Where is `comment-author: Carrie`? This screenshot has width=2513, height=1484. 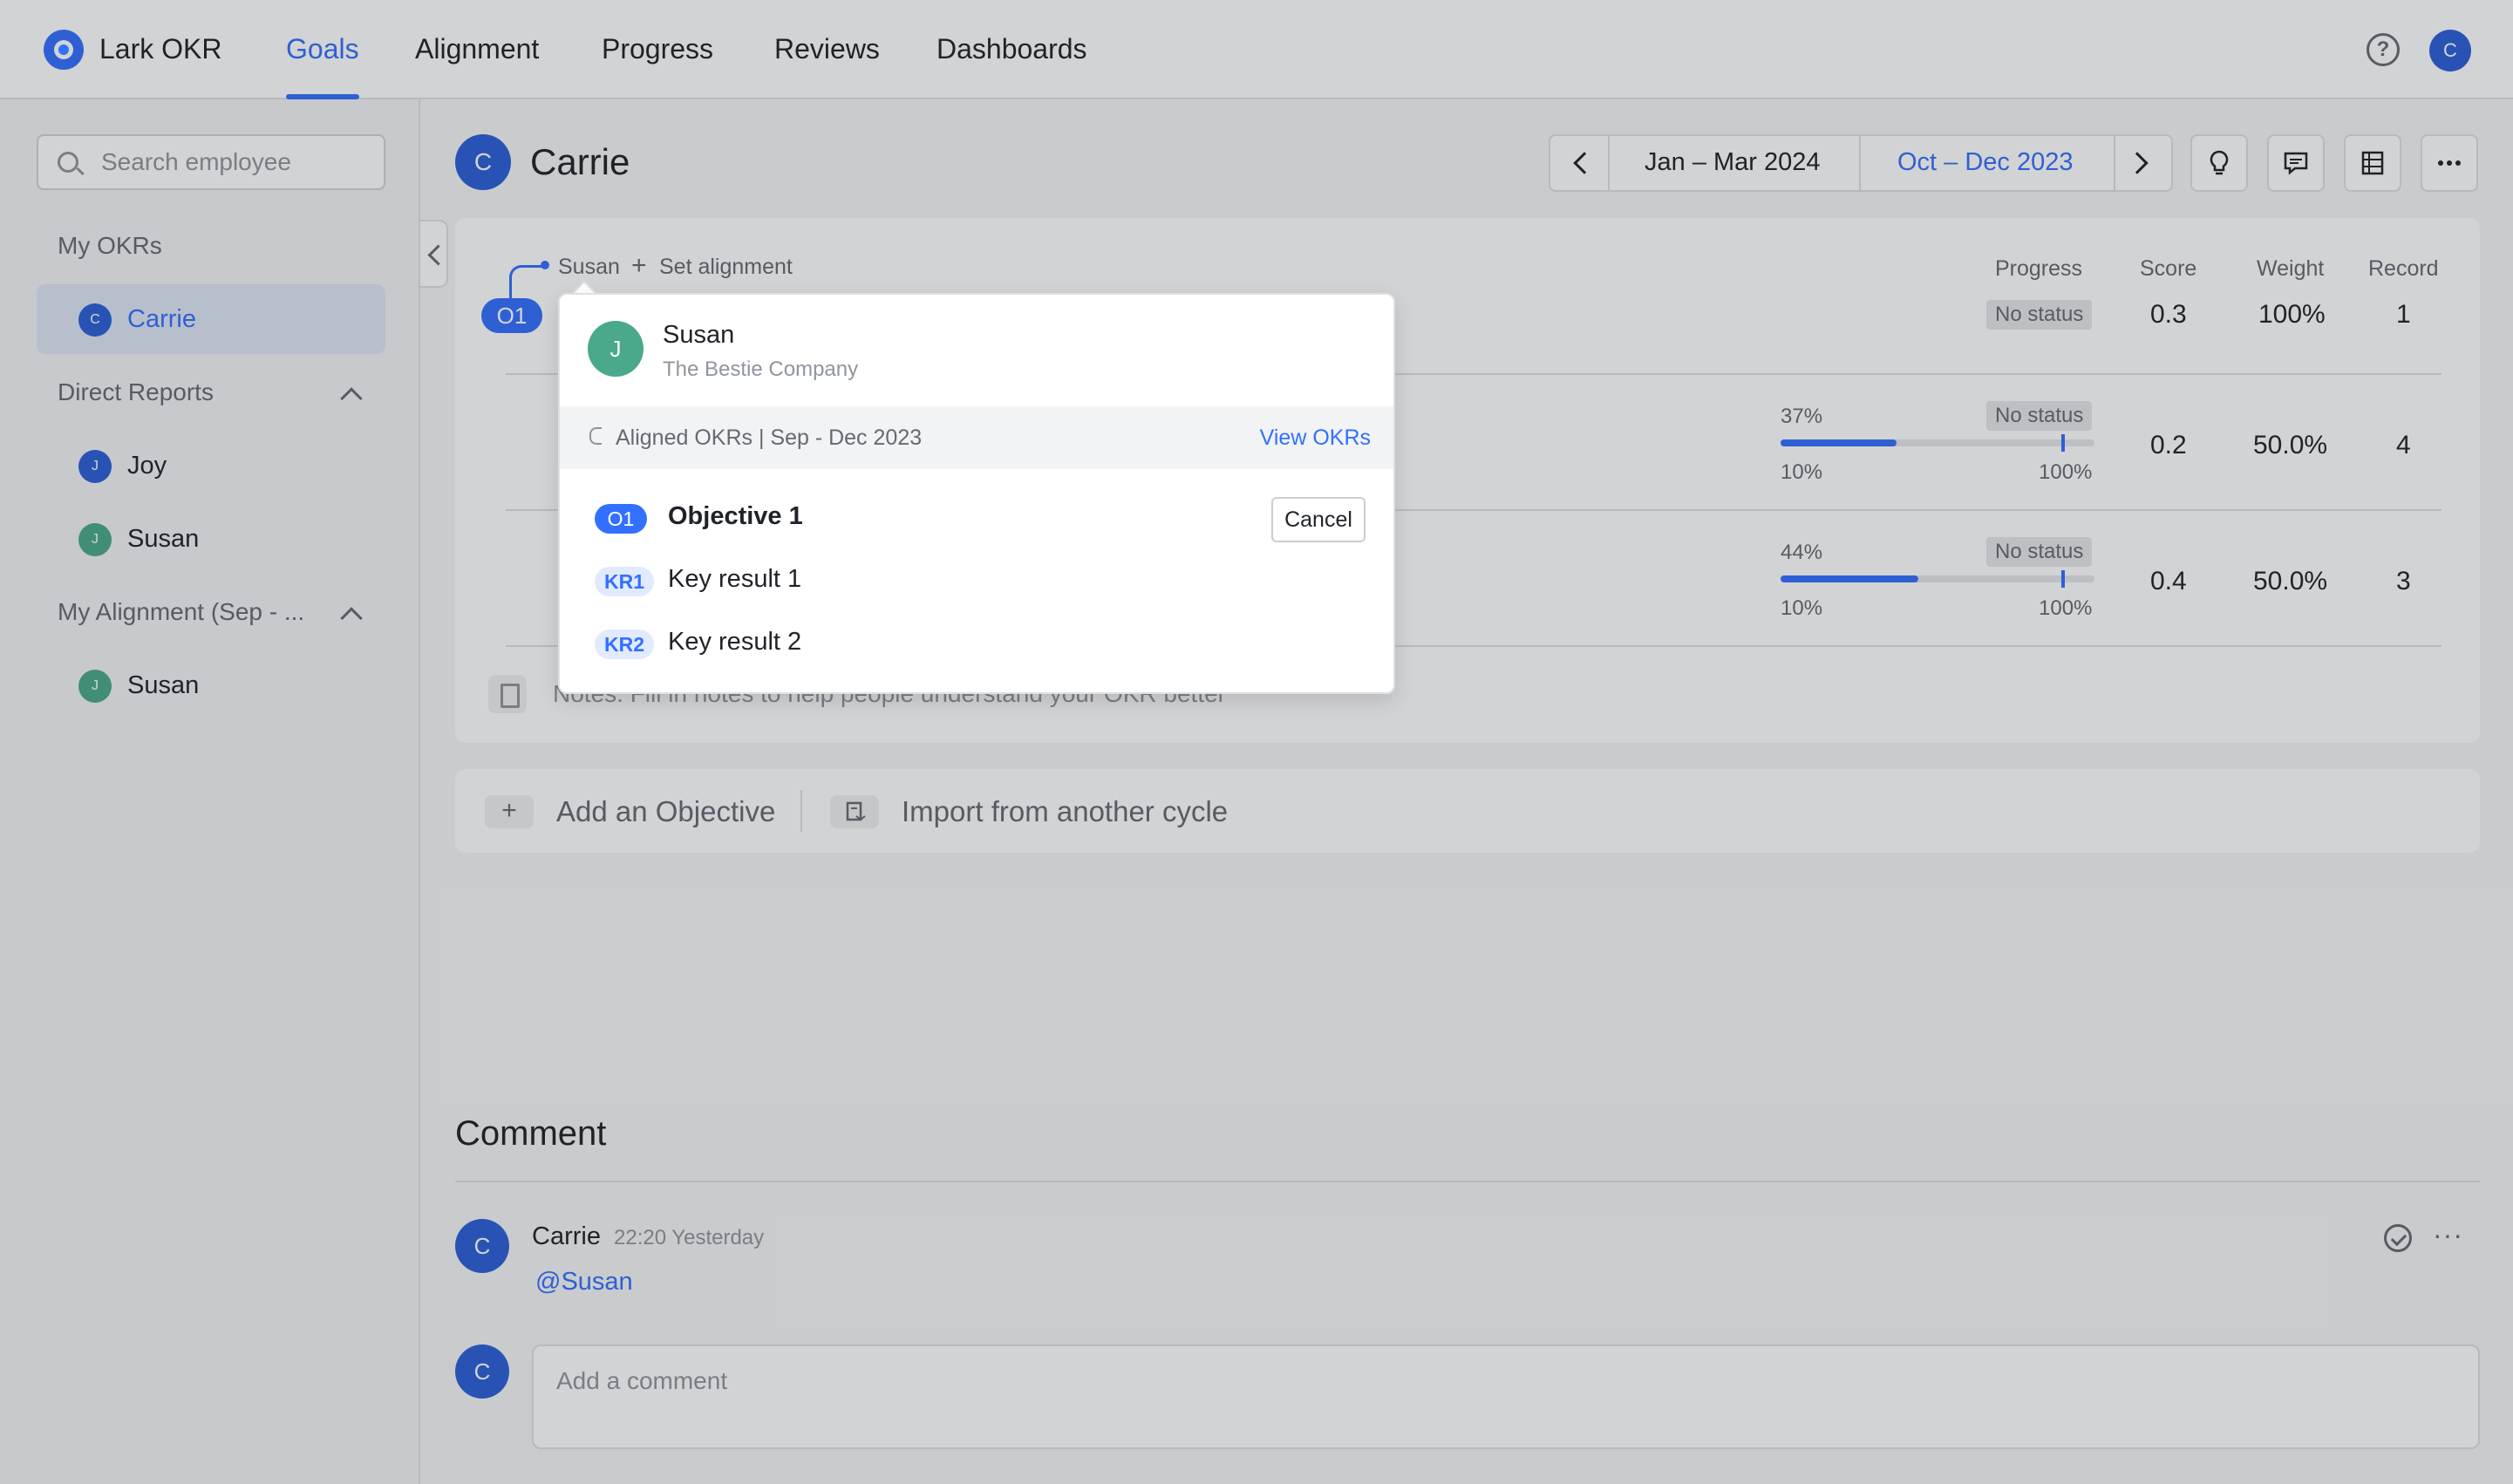 comment-author: Carrie is located at coordinates (566, 1236).